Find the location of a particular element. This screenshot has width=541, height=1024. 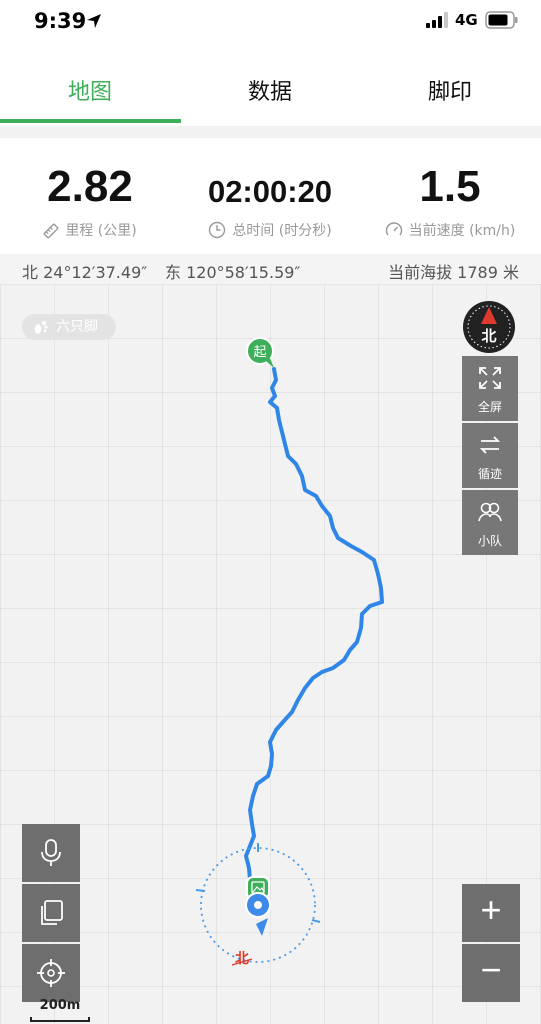

altitude: 当前海拔 1789 米 is located at coordinates (453, 272).